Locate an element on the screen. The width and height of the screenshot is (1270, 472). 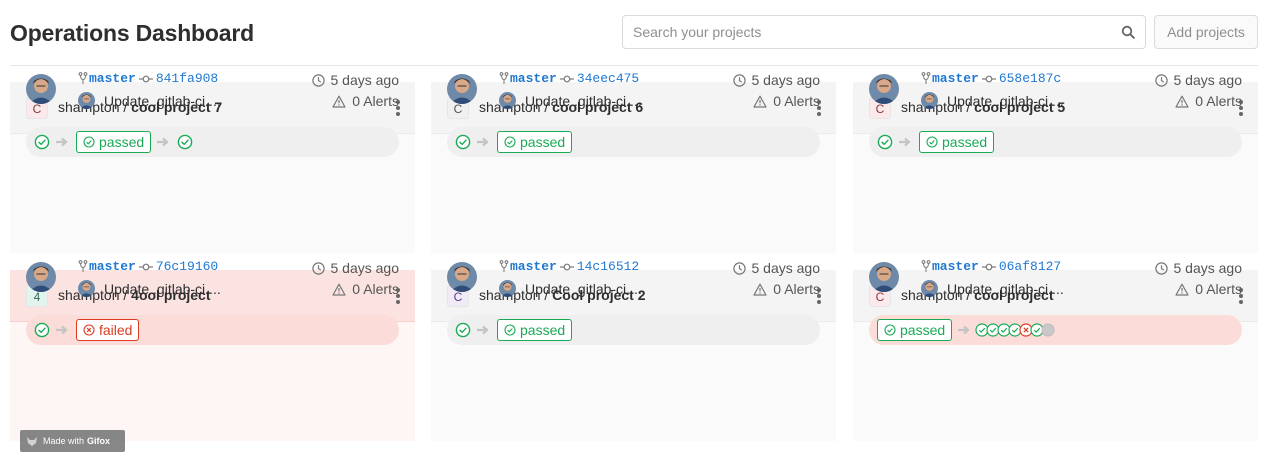
branch-commit-row: master 34eec475 is located at coordinates (569, 78).